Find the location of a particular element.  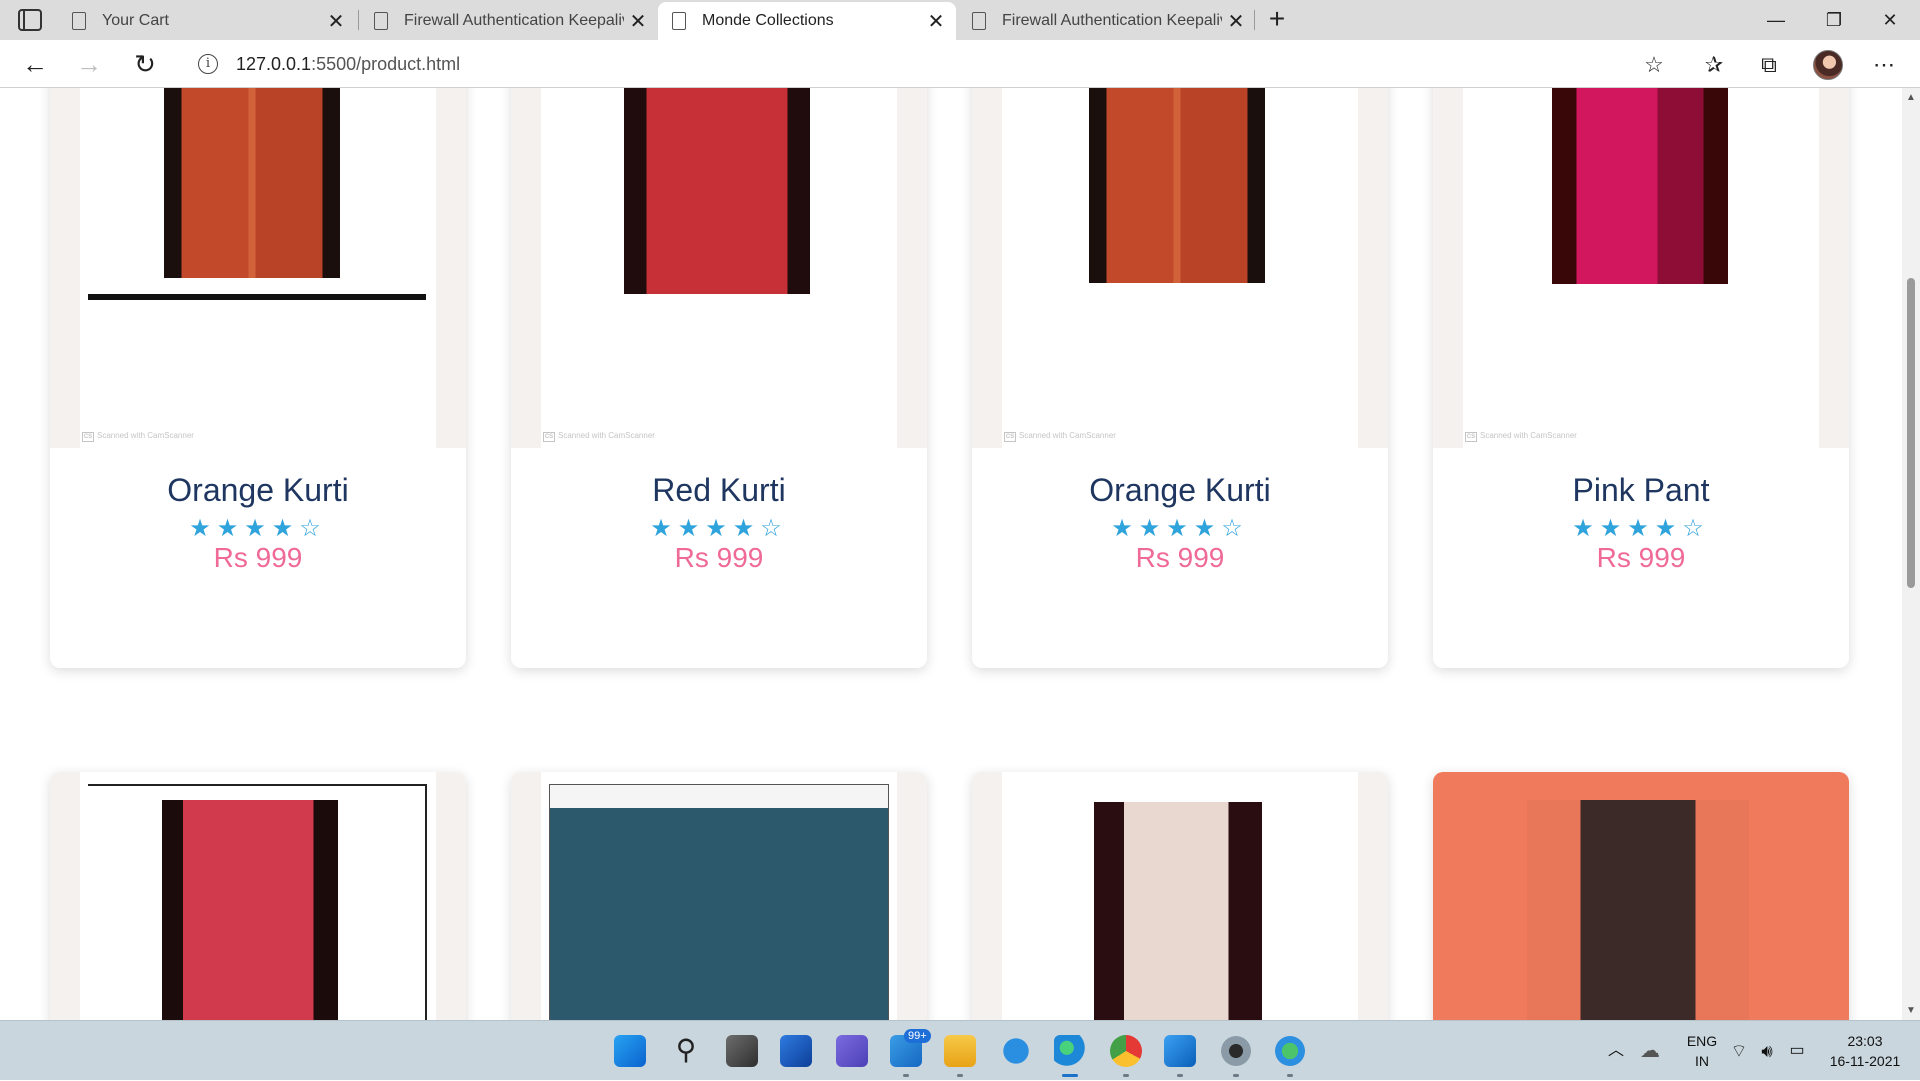

scroll-thumb is located at coordinates (1911, 433).